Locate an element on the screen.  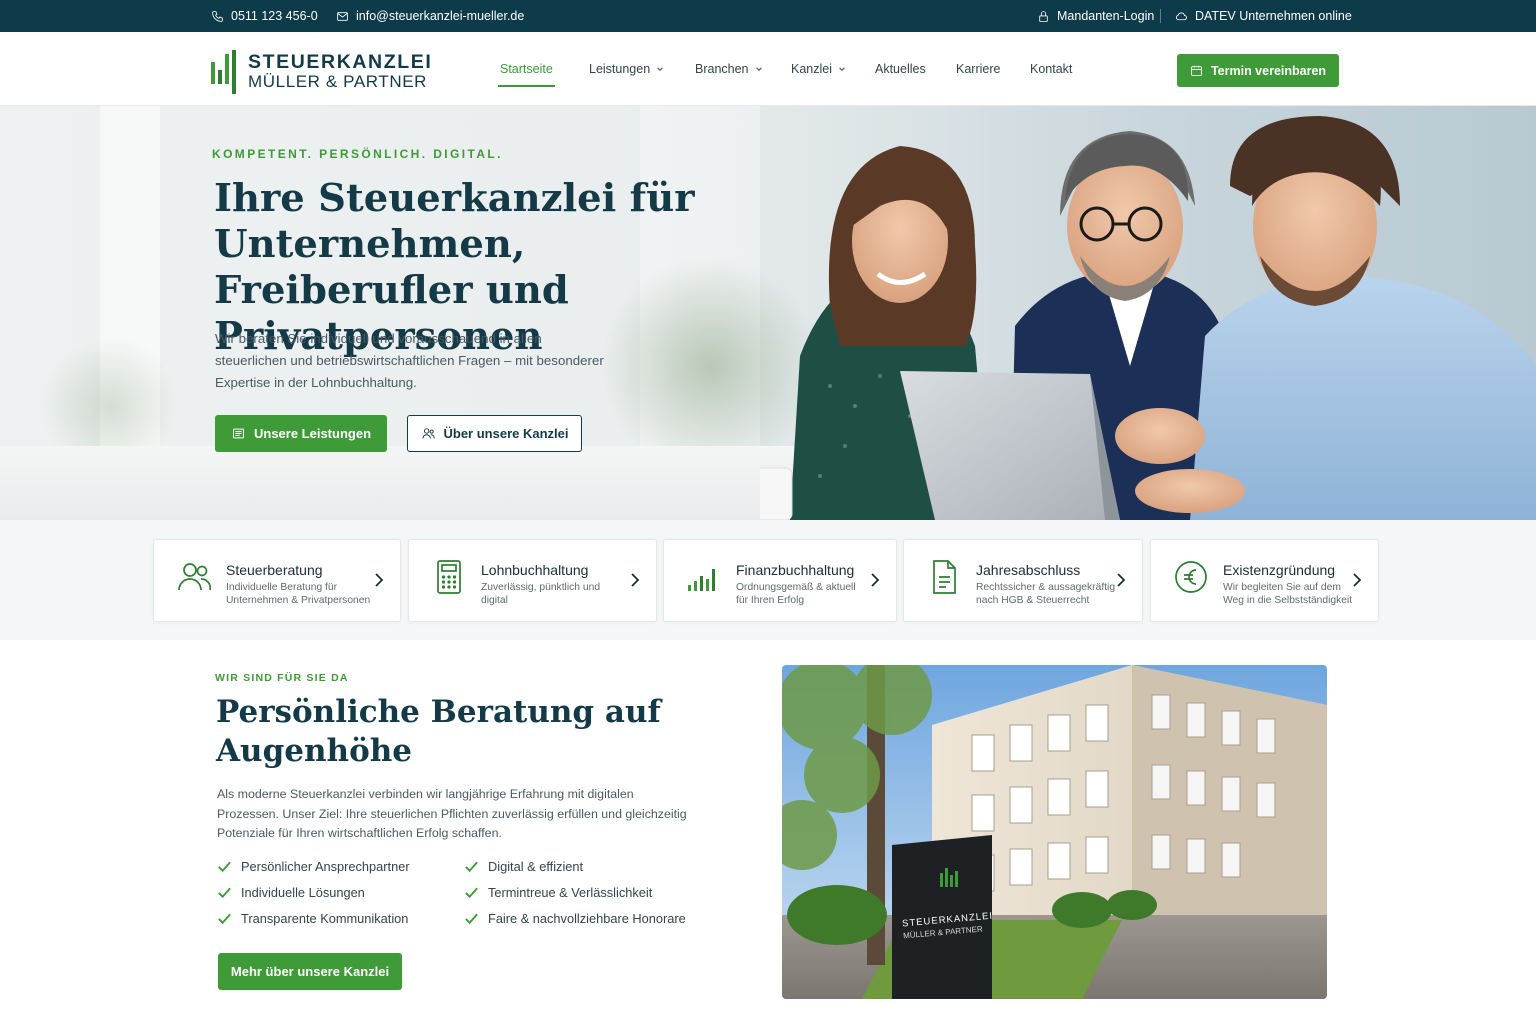
nav-label: Startseite is located at coordinates (526, 69).